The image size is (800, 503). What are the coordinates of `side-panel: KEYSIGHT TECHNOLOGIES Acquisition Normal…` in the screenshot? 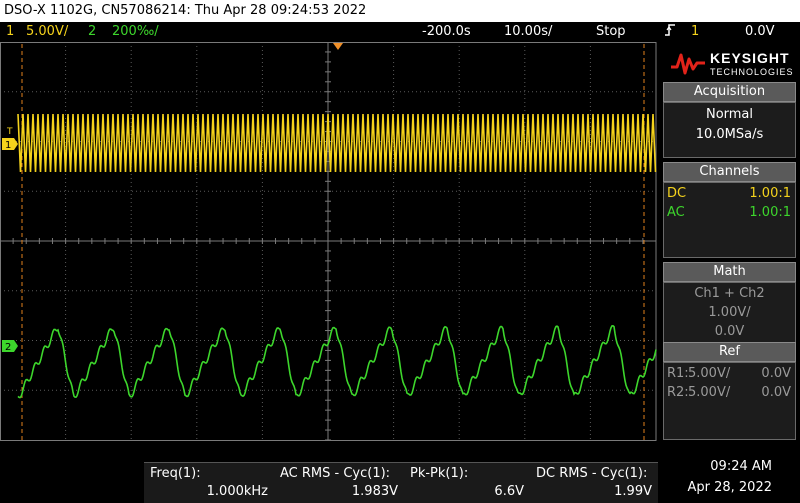 It's located at (729, 242).